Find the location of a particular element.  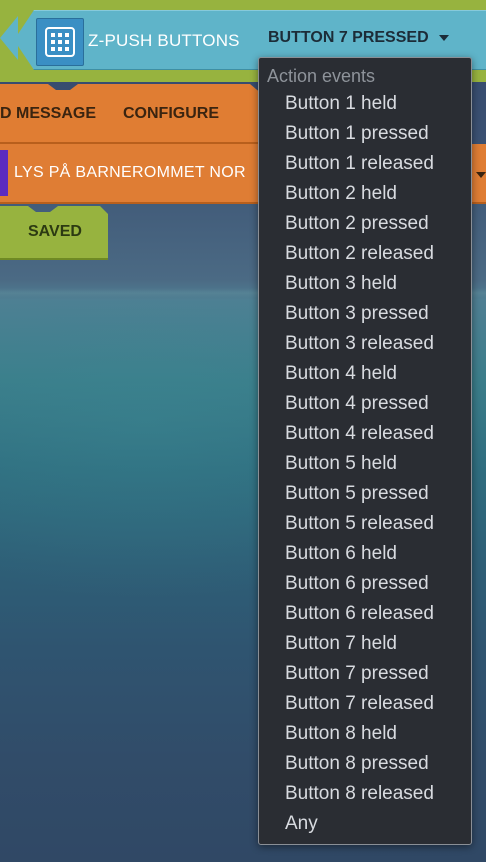

menu-item: Button 7 released is located at coordinates (365, 704).